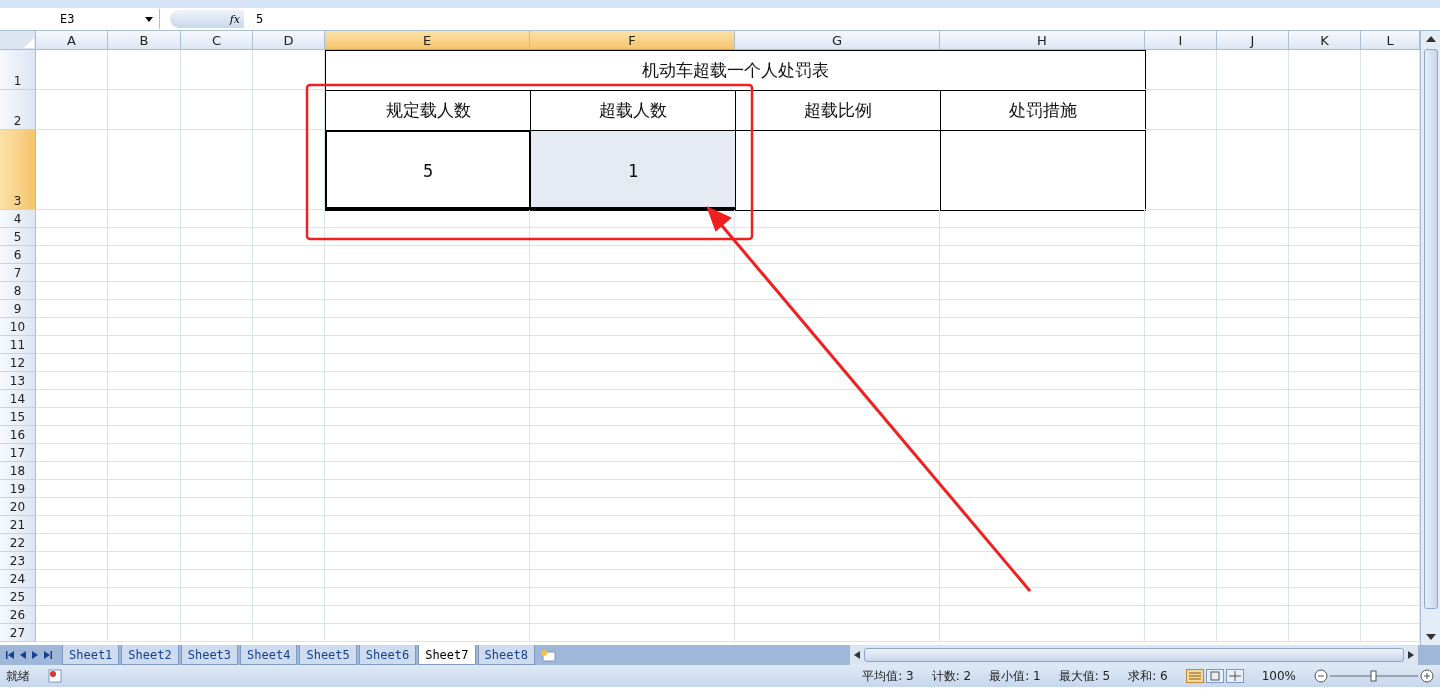  I want to click on sheet-tab: Sheet7, so click(447, 655).